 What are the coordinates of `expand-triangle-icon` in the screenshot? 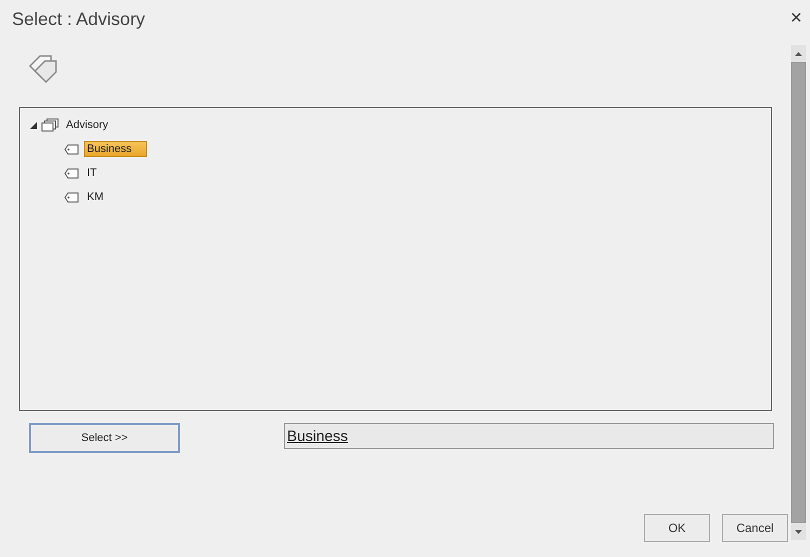 It's located at (33, 125).